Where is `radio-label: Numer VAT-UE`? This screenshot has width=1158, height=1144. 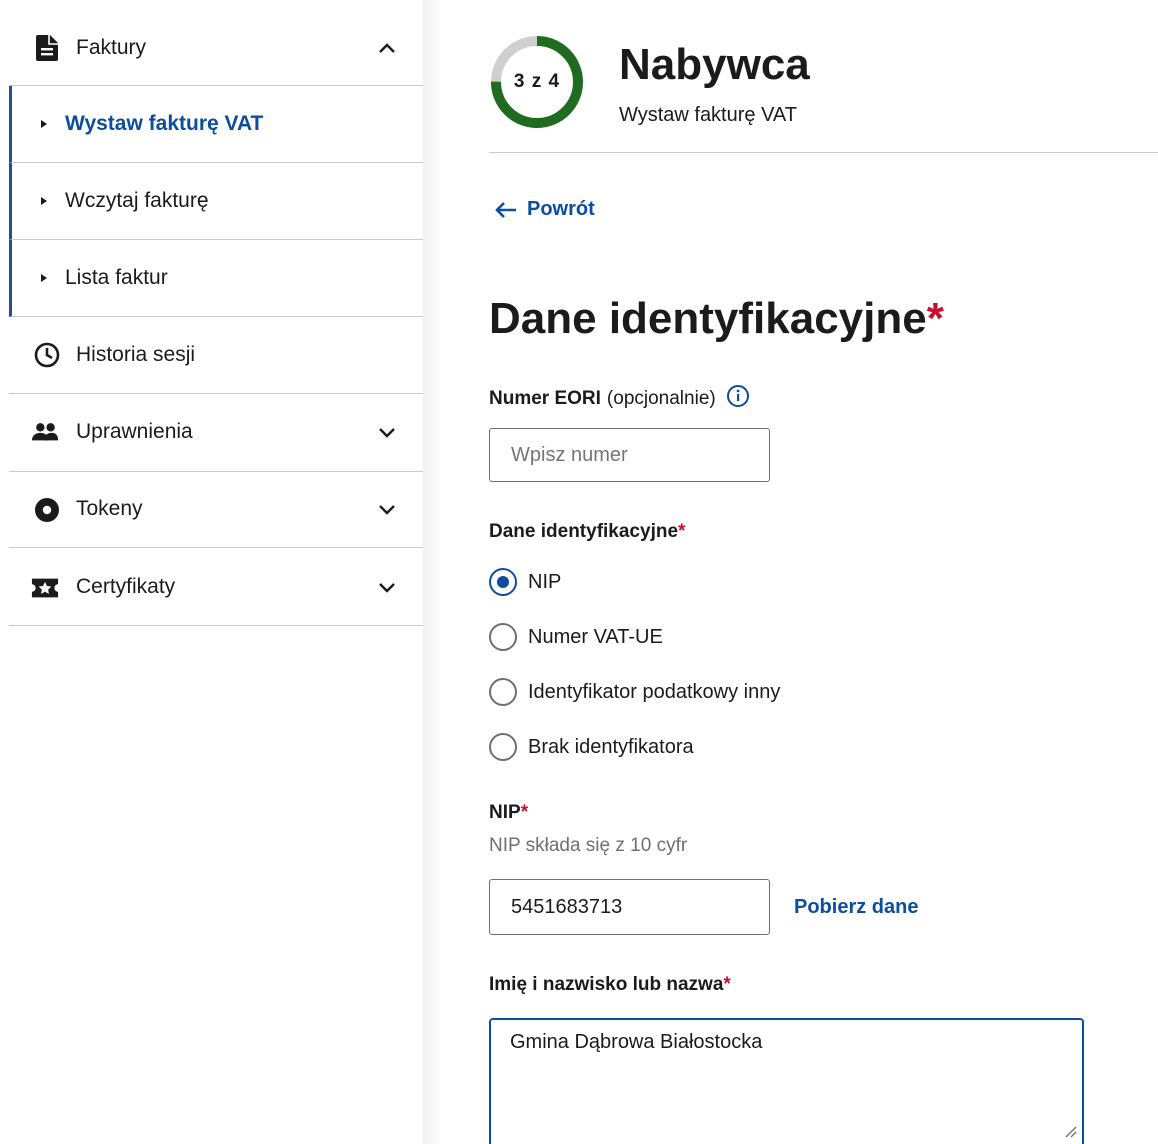
radio-label: Numer VAT-UE is located at coordinates (595, 636).